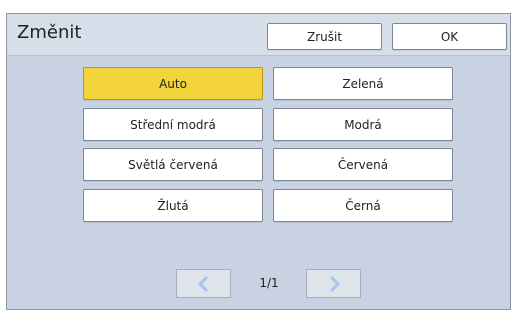 This screenshot has width=515, height=314. What do you see at coordinates (324, 36) in the screenshot?
I see `cancel-button: Zrušit` at bounding box center [324, 36].